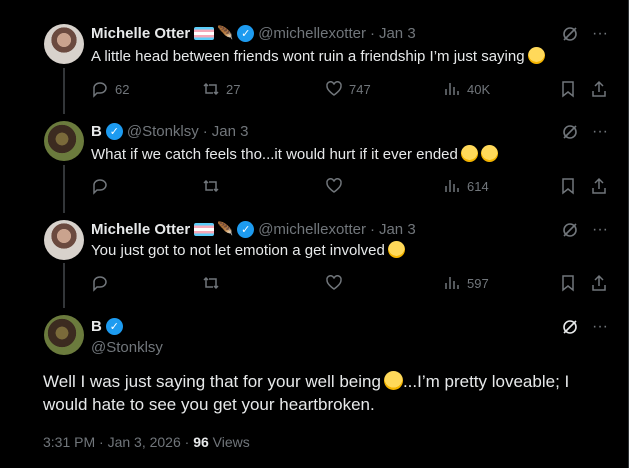 The height and width of the screenshot is (468, 629). Describe the element at coordinates (348, 89) in the screenshot. I see `like-button: 747` at that location.